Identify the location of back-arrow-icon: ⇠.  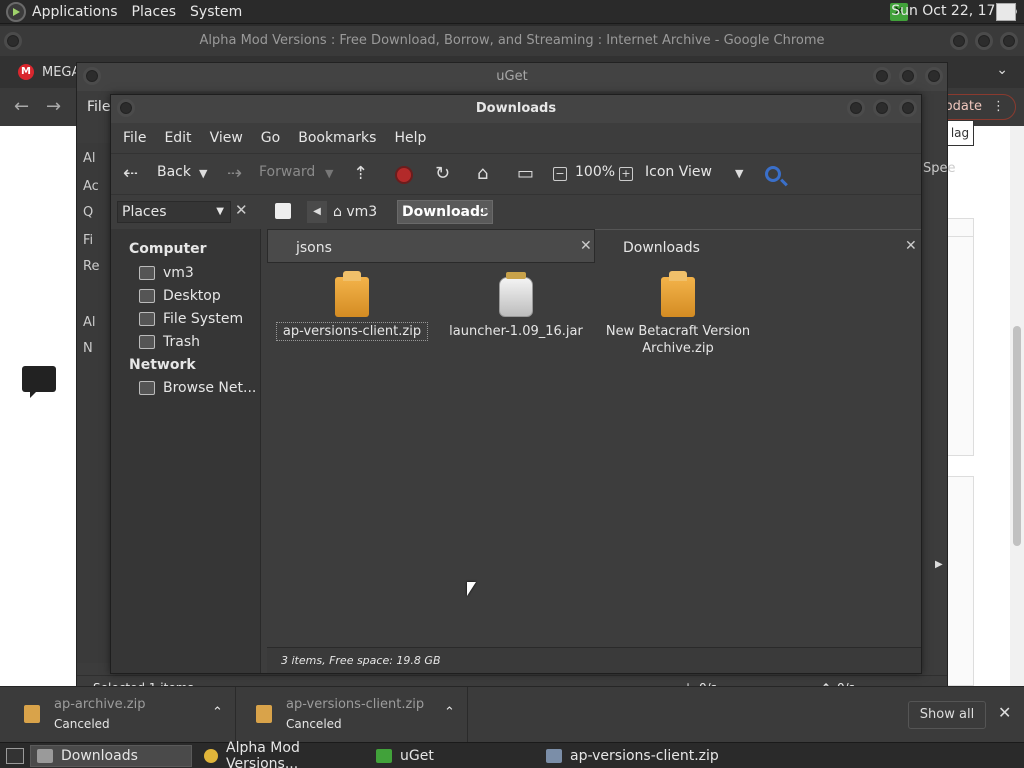
(130, 174).